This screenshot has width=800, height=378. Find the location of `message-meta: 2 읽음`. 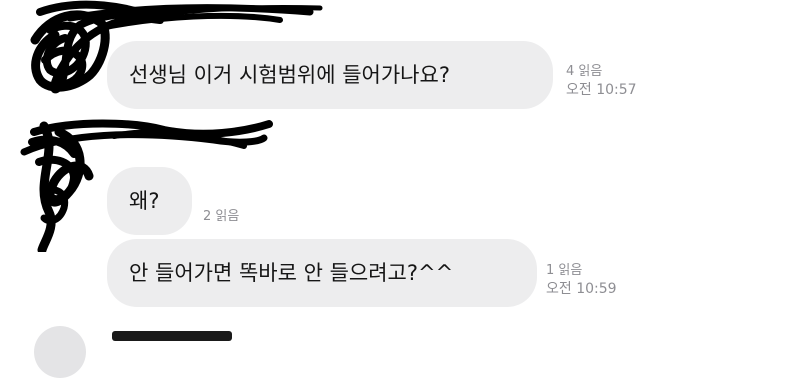

message-meta: 2 읽음 is located at coordinates (221, 217).